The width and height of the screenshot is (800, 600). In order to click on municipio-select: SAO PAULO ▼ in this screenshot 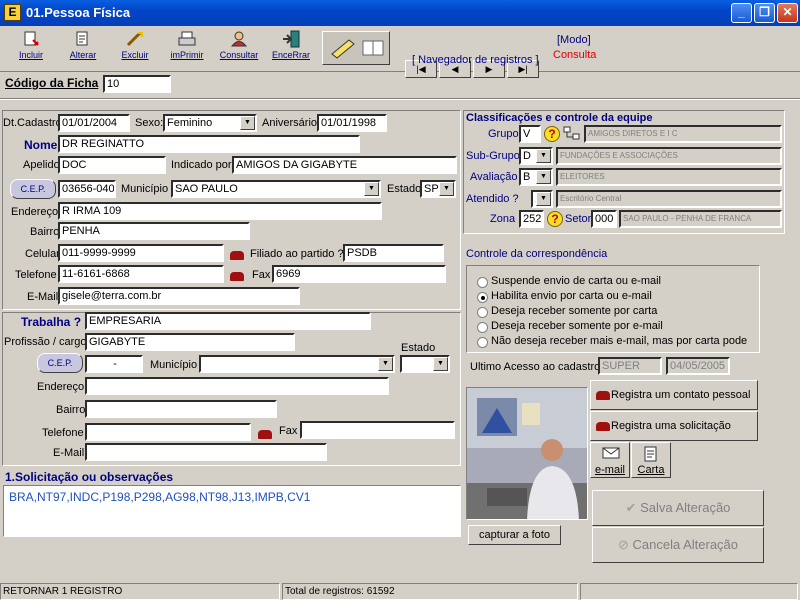, I will do `click(276, 189)`.